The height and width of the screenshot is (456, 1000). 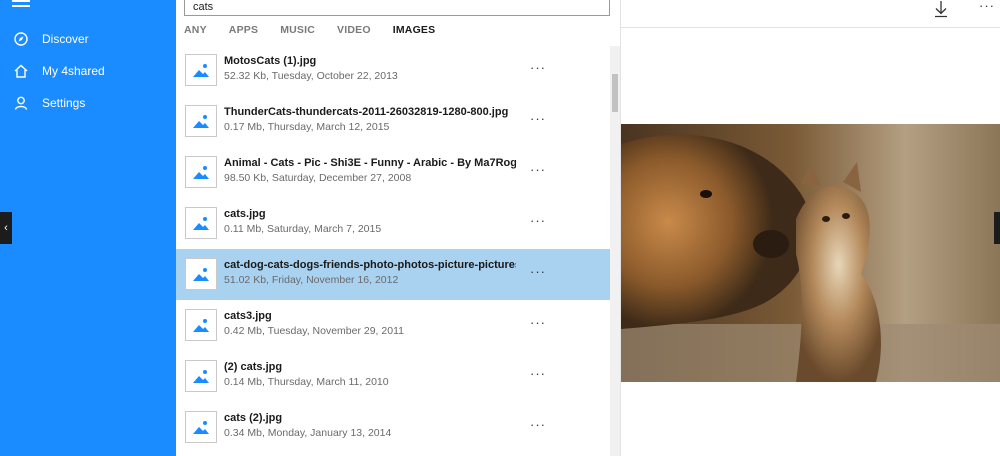 I want to click on filter-tab-apps: APPS, so click(x=243, y=30).